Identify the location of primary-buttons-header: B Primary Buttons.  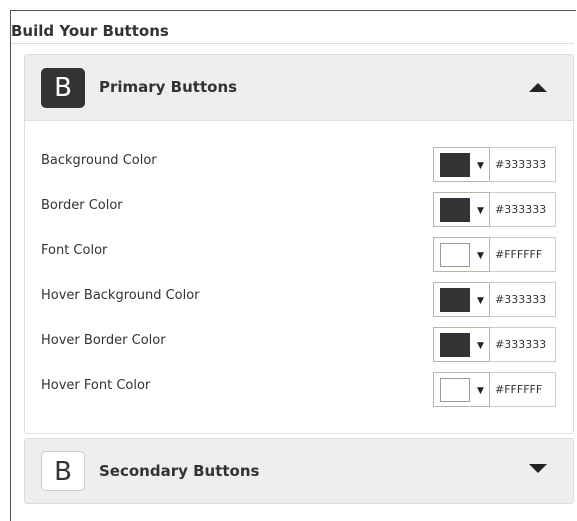
(299, 88).